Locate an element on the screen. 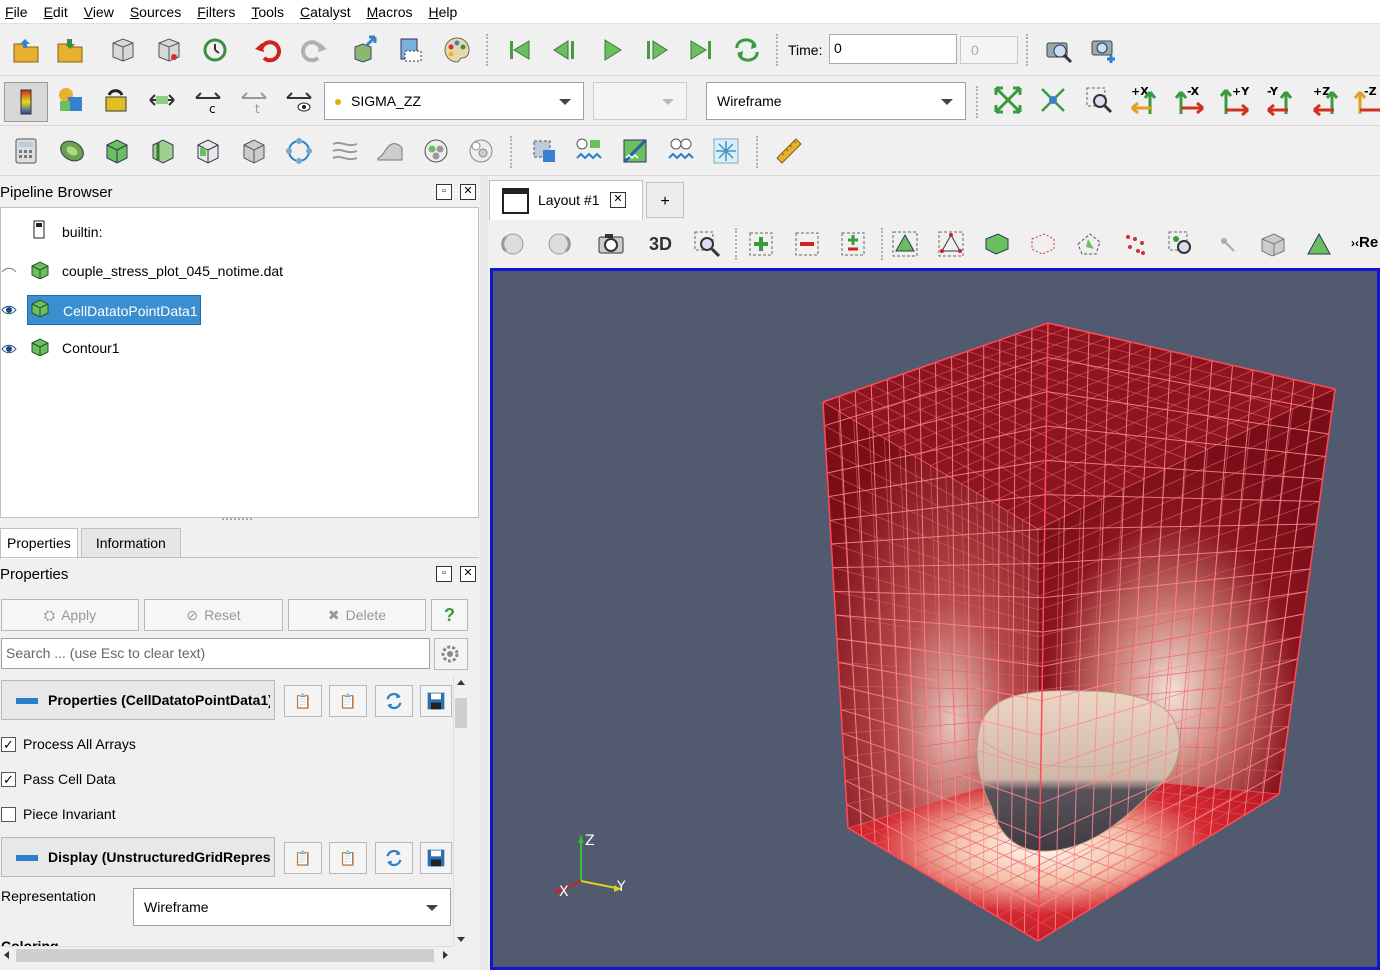 This screenshot has width=1380, height=970. undo-icon is located at coordinates (268, 50).